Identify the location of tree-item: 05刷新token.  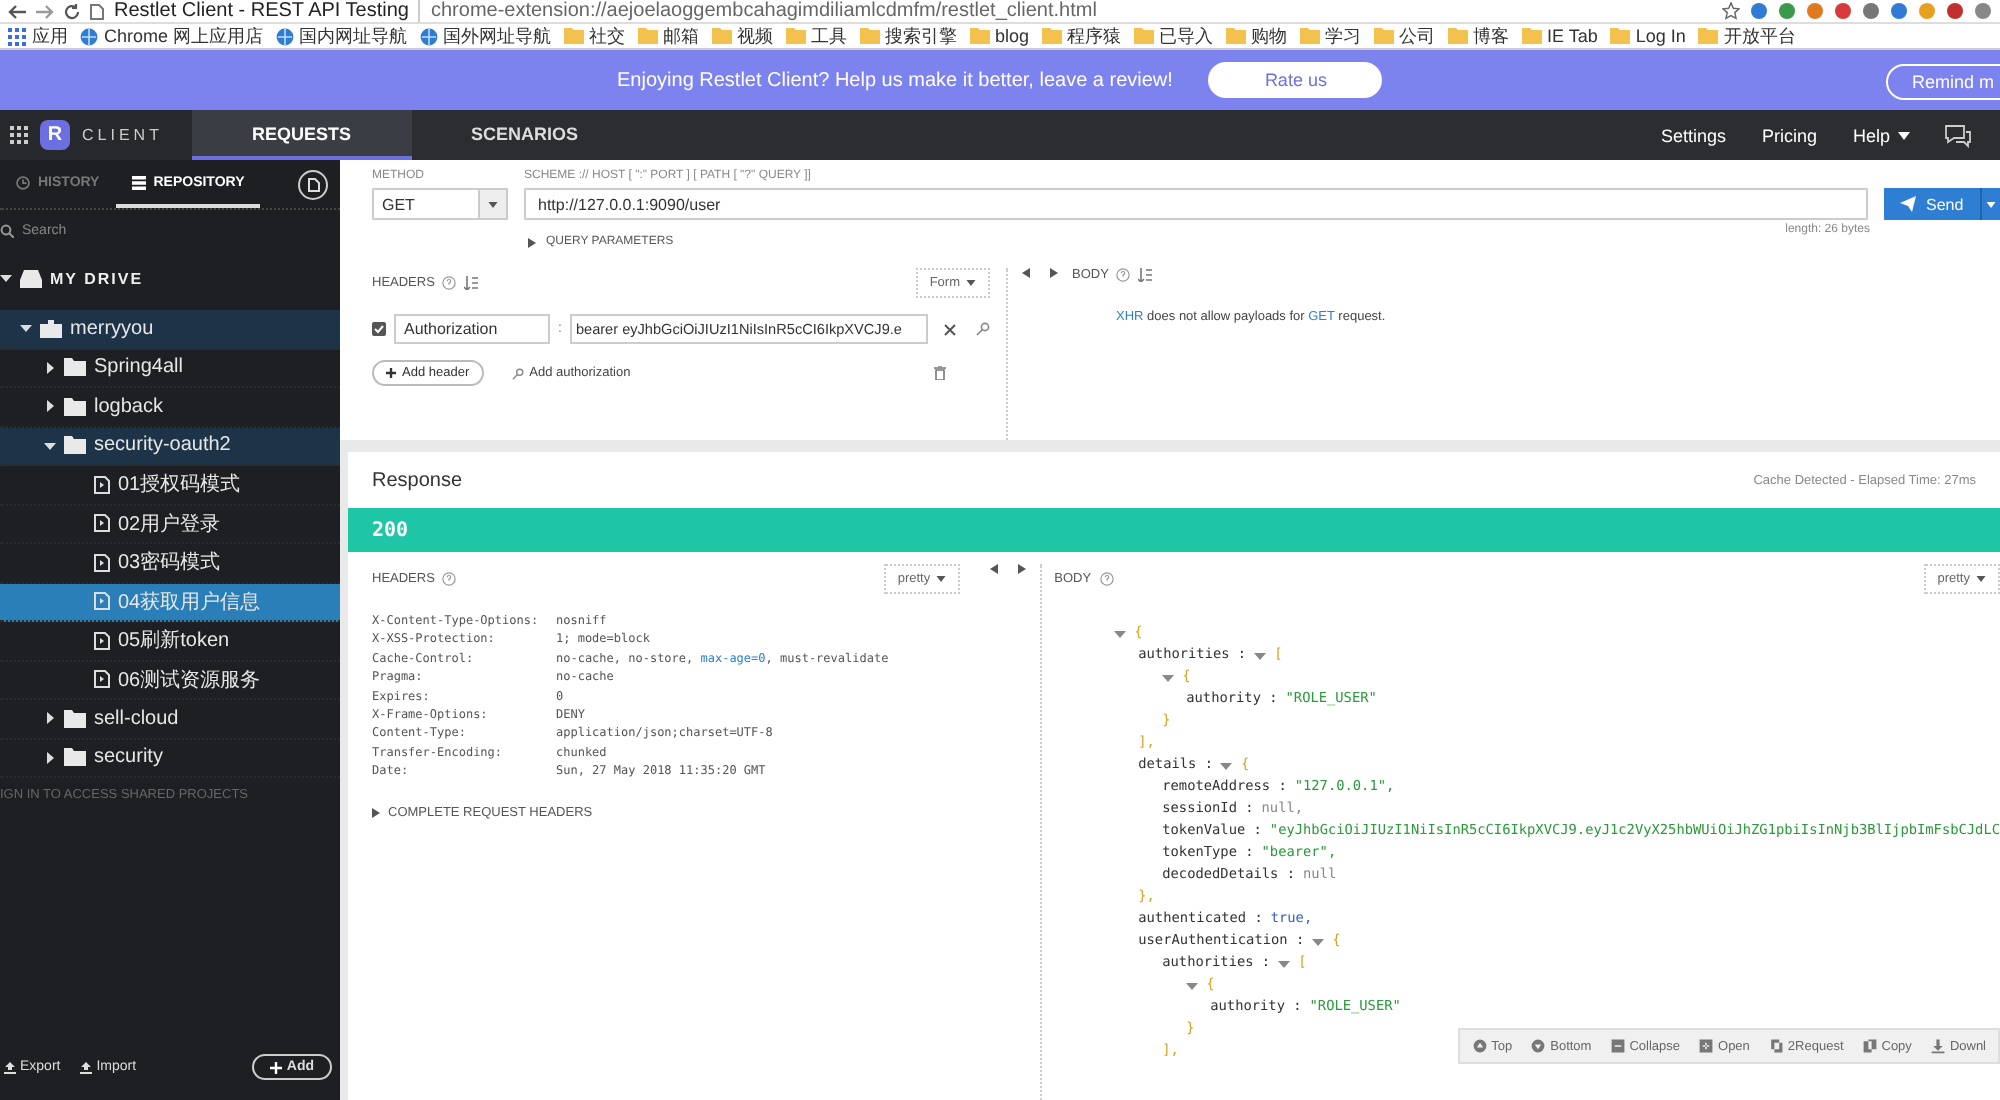
(170, 641).